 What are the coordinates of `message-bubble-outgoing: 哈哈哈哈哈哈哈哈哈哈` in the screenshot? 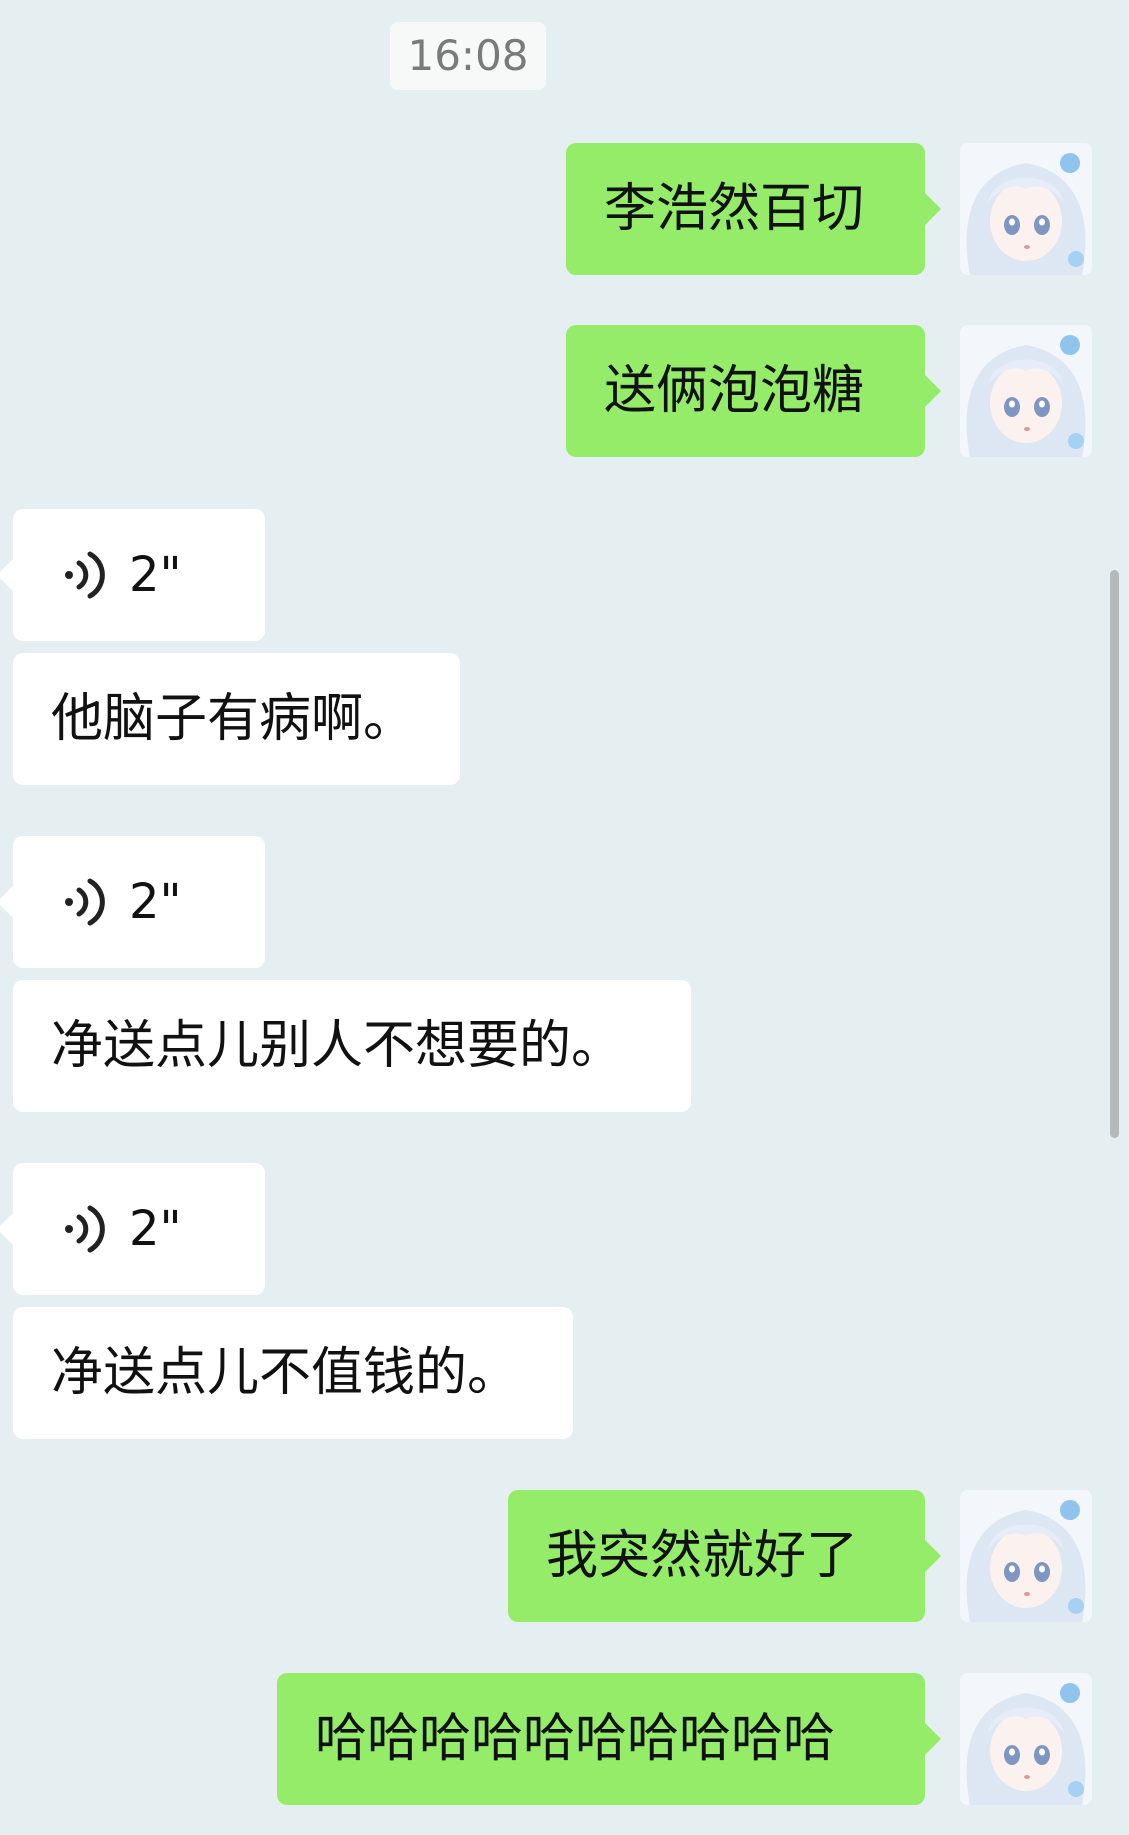 It's located at (609, 1739).